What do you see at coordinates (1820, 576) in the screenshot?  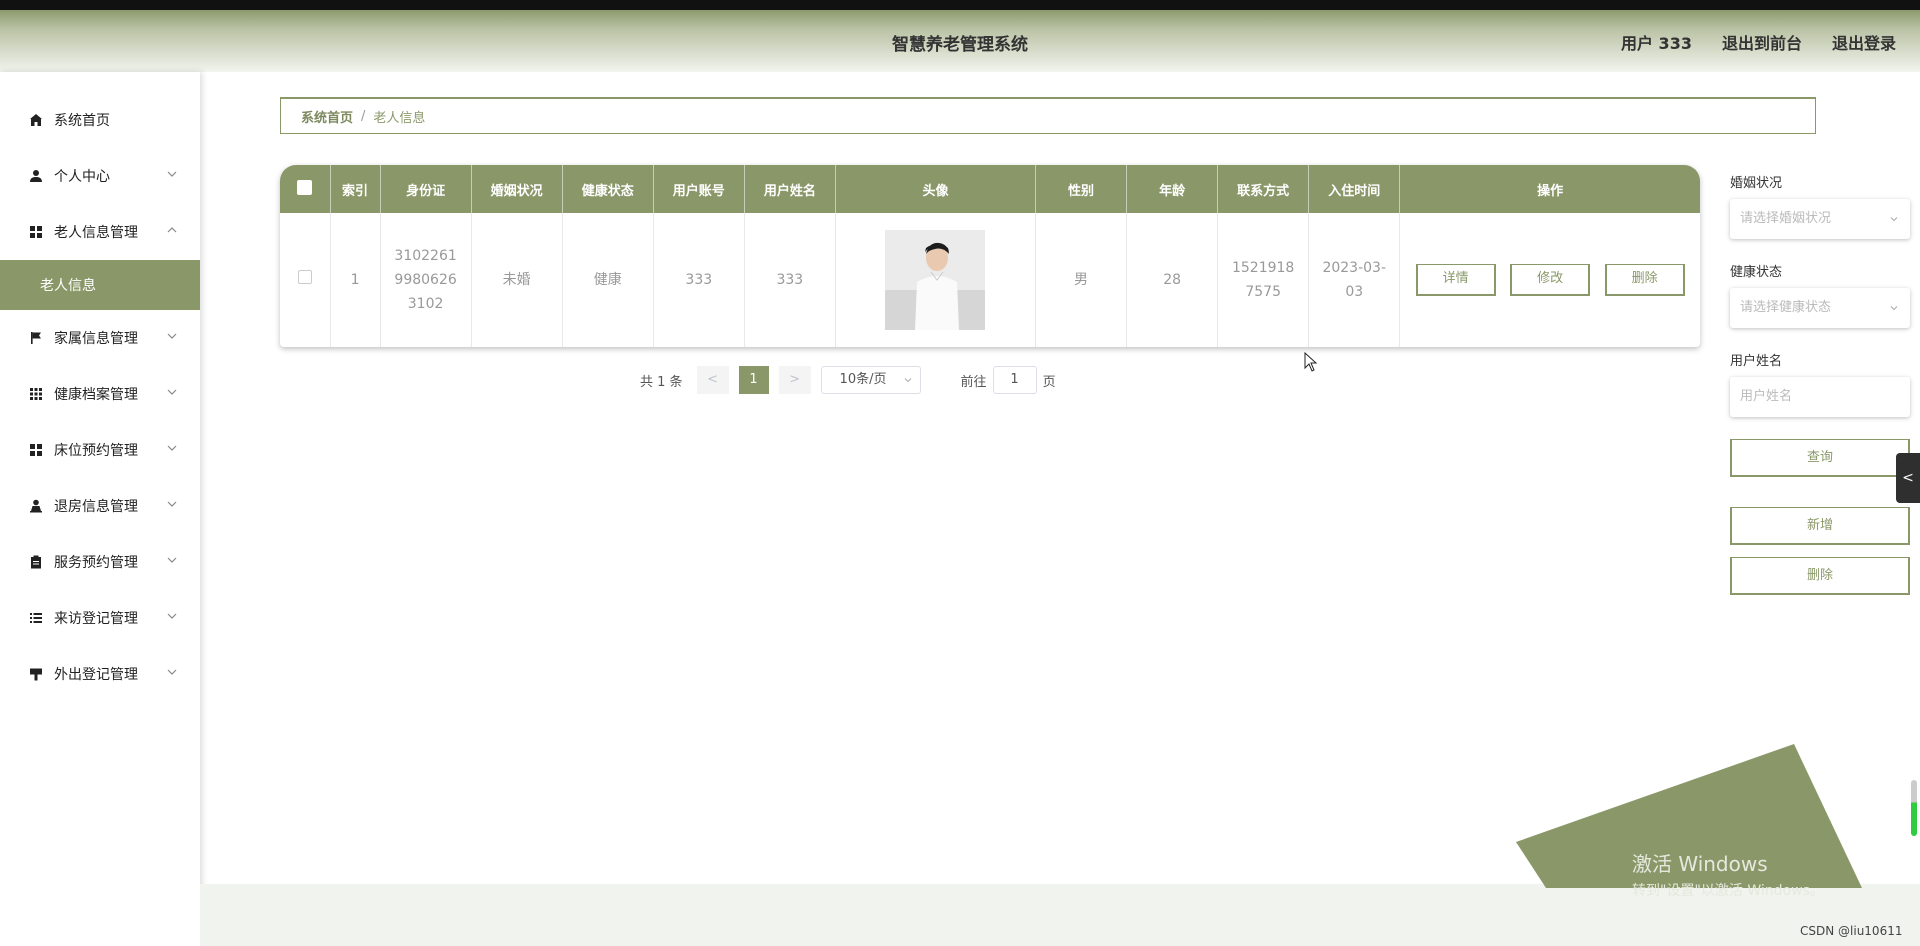 I see `batch-delete-button: 删除` at bounding box center [1820, 576].